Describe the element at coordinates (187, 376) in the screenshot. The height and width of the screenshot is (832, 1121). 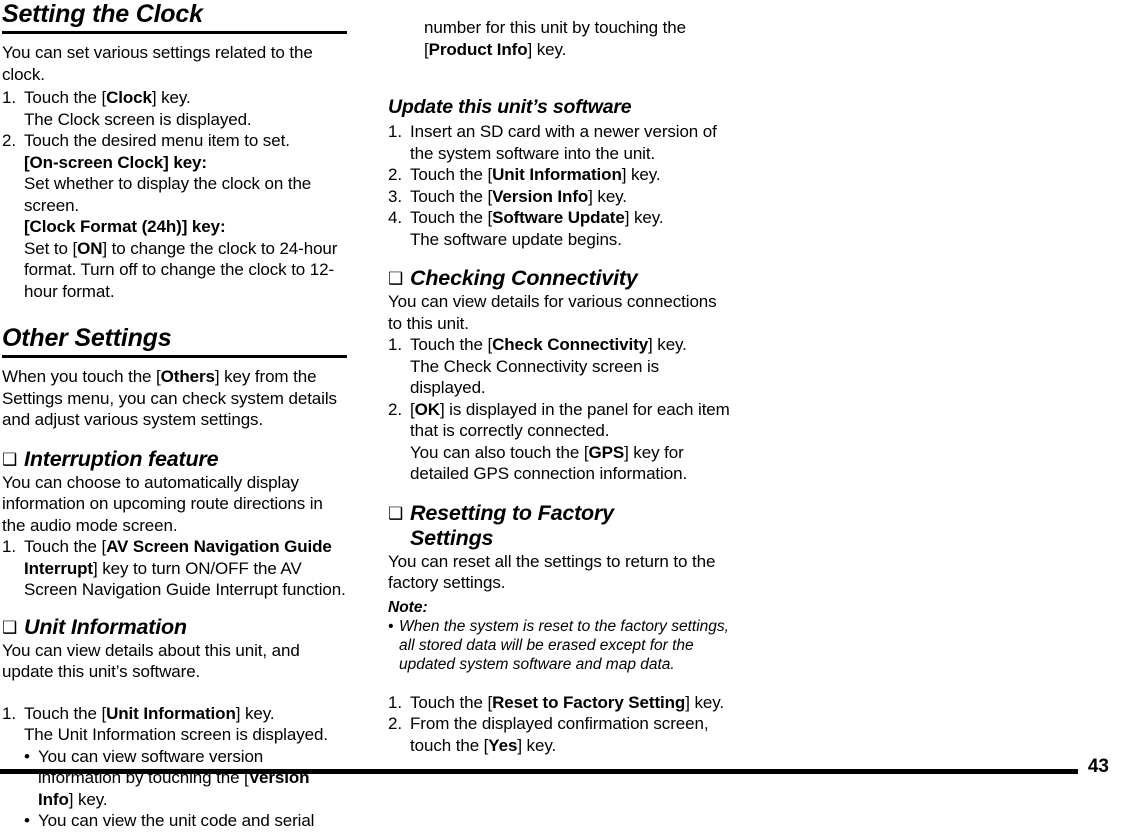
I see `key-label: Others` at that location.